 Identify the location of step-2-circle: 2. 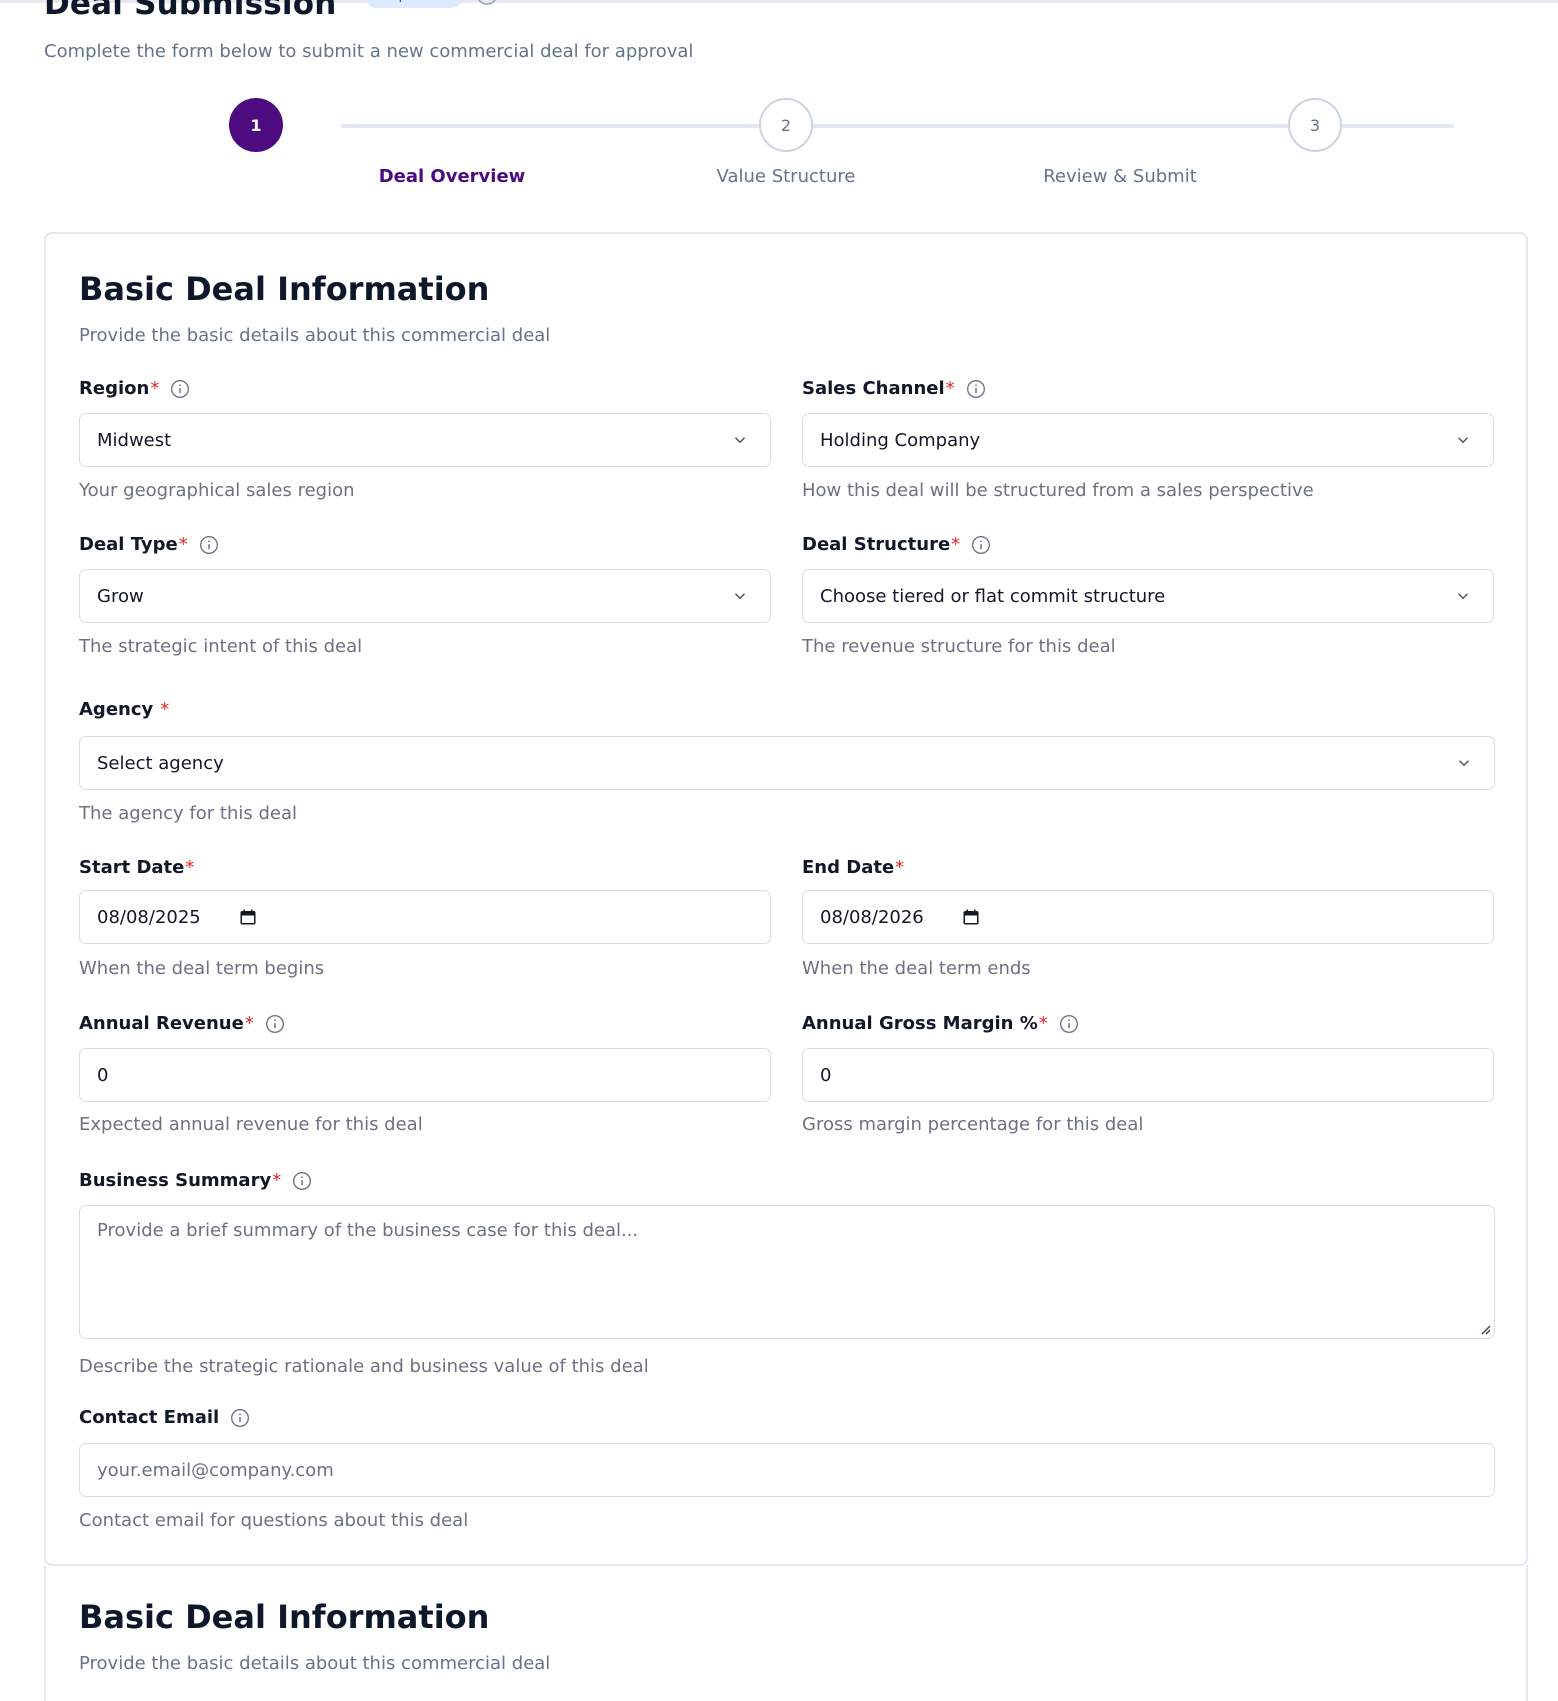
(786, 125).